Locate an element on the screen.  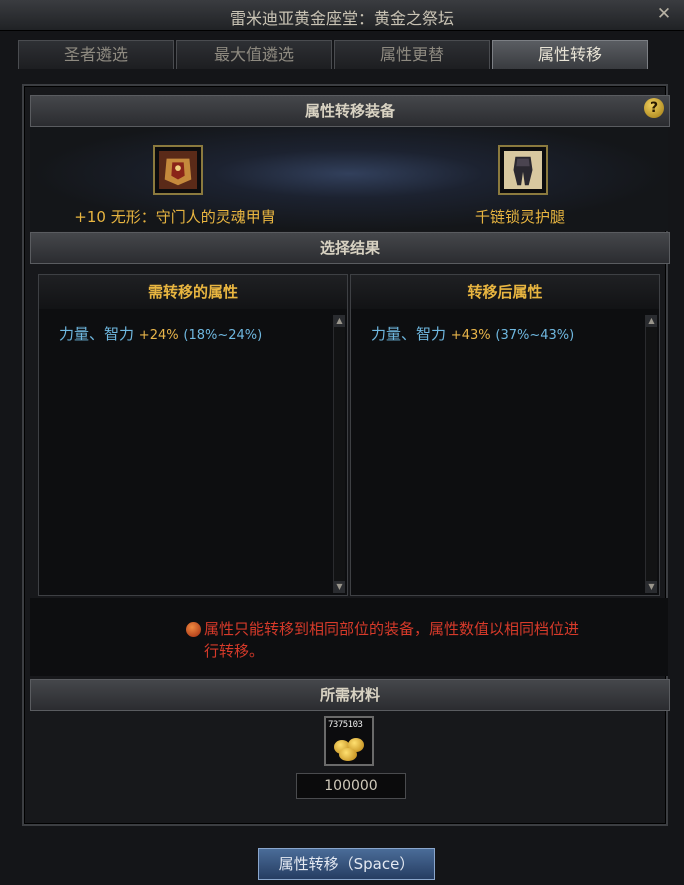
title-bar: 雷米迪亚黄金座堂：黄金之祭坛 ✕ is located at coordinates (342, 15).